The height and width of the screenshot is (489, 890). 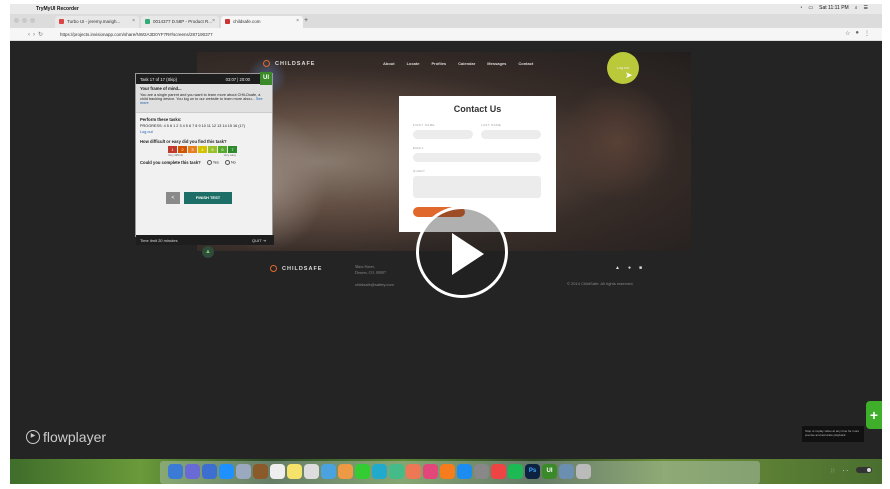 What do you see at coordinates (66, 437) in the screenshot?
I see `flowplayer-logo: ▶ flowplayer` at bounding box center [66, 437].